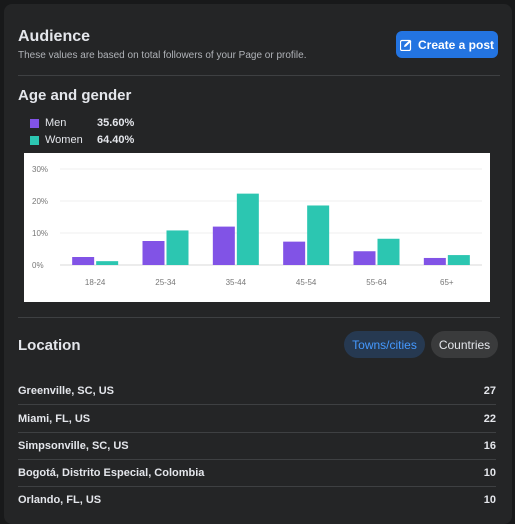 This screenshot has width=515, height=524. Describe the element at coordinates (165, 282) in the screenshot. I see `x-tick-label: 25-34` at that location.